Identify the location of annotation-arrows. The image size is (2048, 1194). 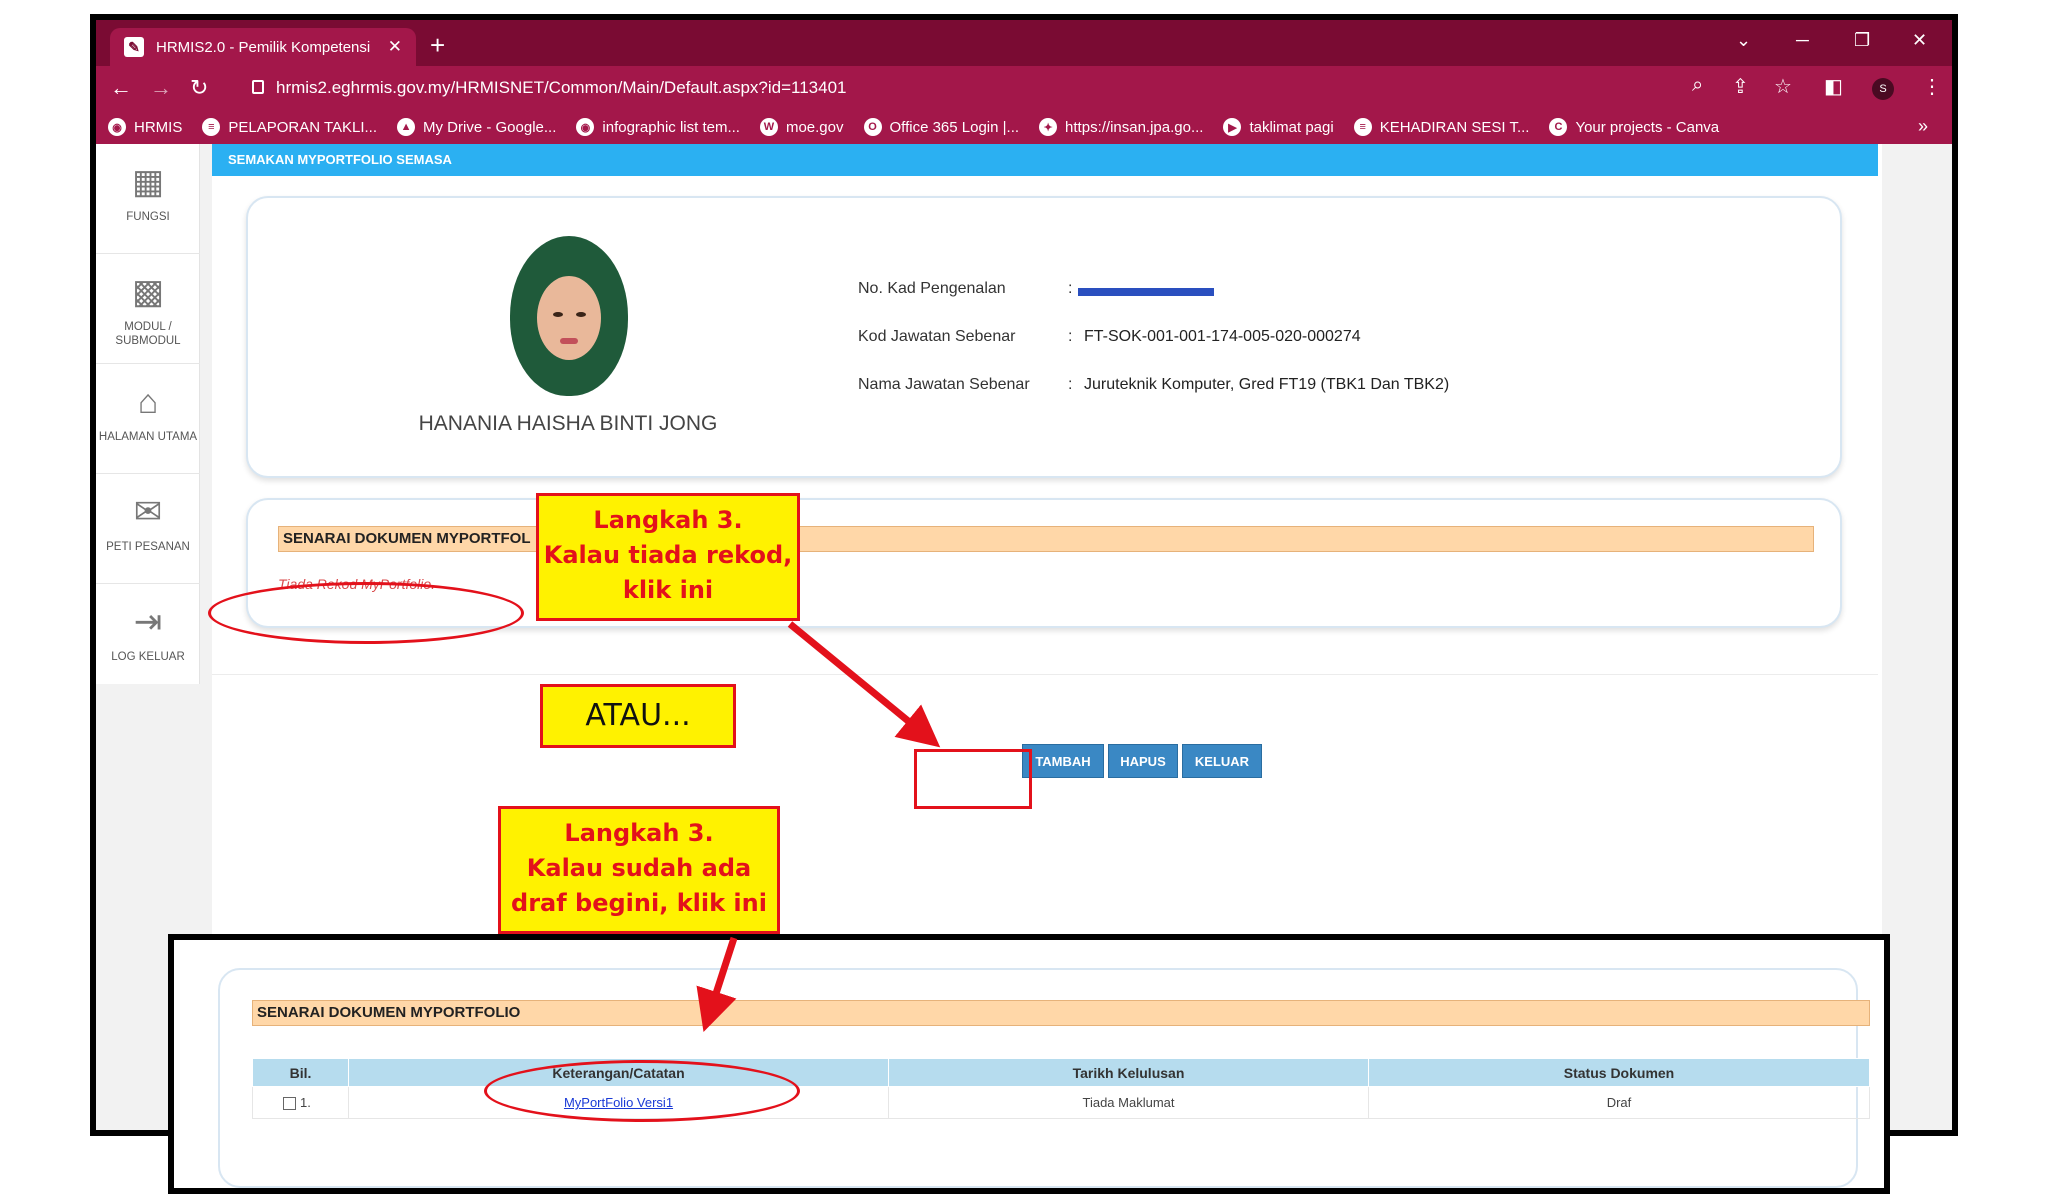
(818, 826).